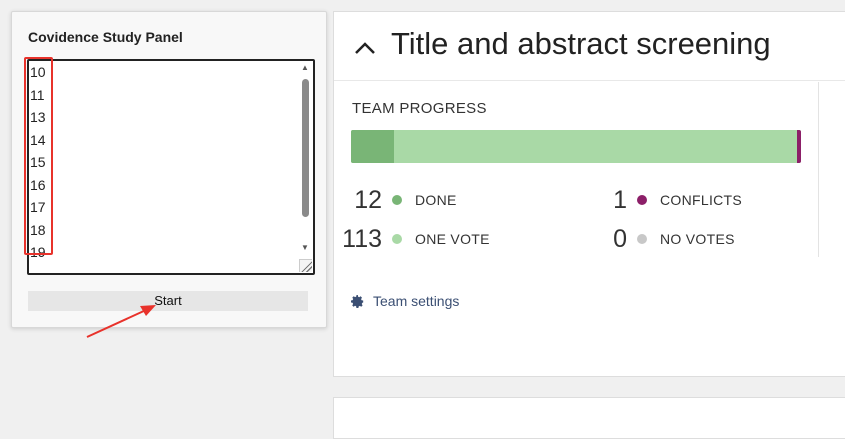  What do you see at coordinates (651, 239) in the screenshot?
I see `stat-no-votes: 0 NO VOTES` at bounding box center [651, 239].